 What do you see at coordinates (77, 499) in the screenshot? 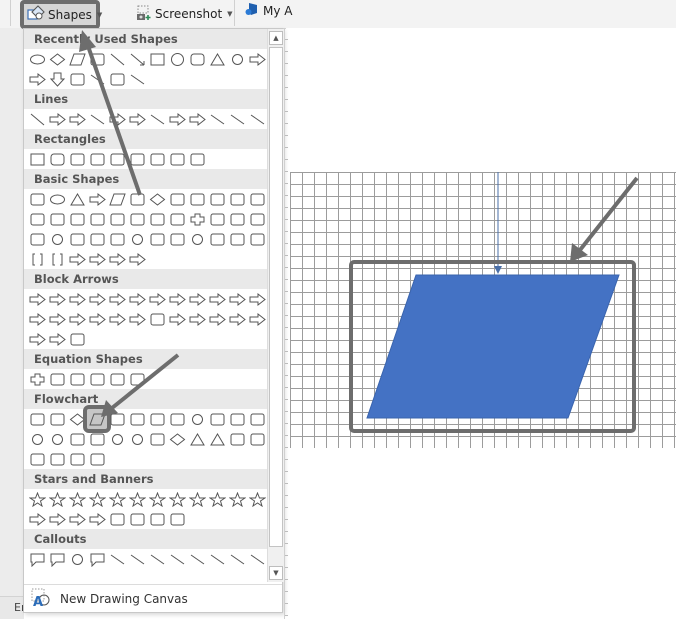
I see `shape-star-4-button` at bounding box center [77, 499].